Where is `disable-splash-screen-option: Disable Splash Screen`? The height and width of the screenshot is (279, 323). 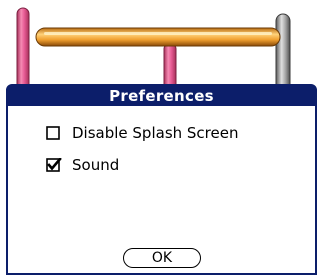
disable-splash-screen-option: Disable Splash Screen is located at coordinates (142, 133).